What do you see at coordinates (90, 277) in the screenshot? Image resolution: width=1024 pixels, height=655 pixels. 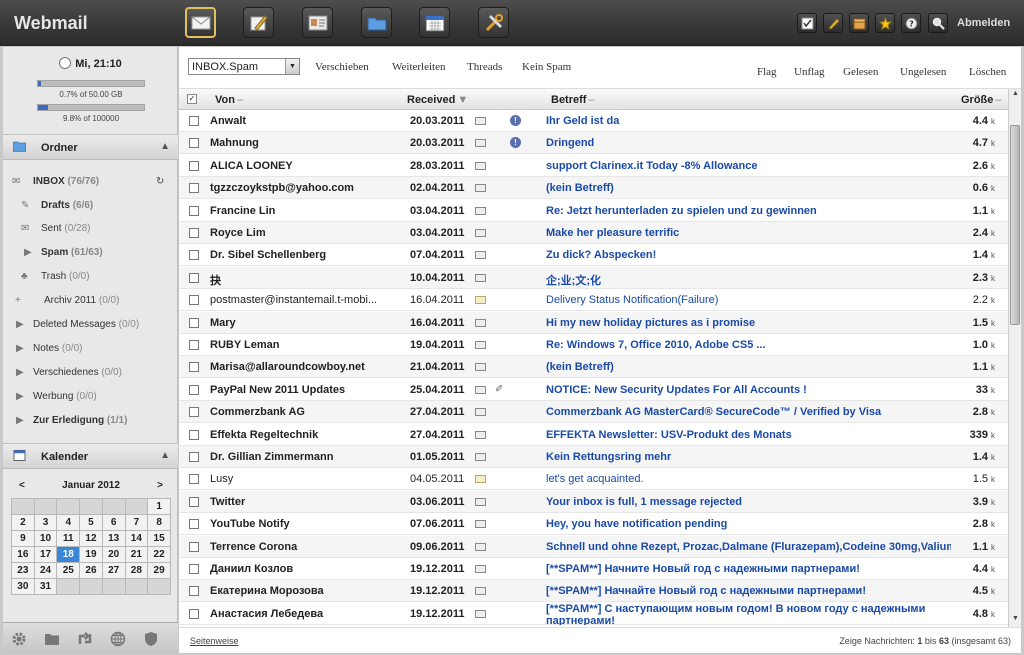 I see `folder-item: ♣ Trash (0/0)` at bounding box center [90, 277].